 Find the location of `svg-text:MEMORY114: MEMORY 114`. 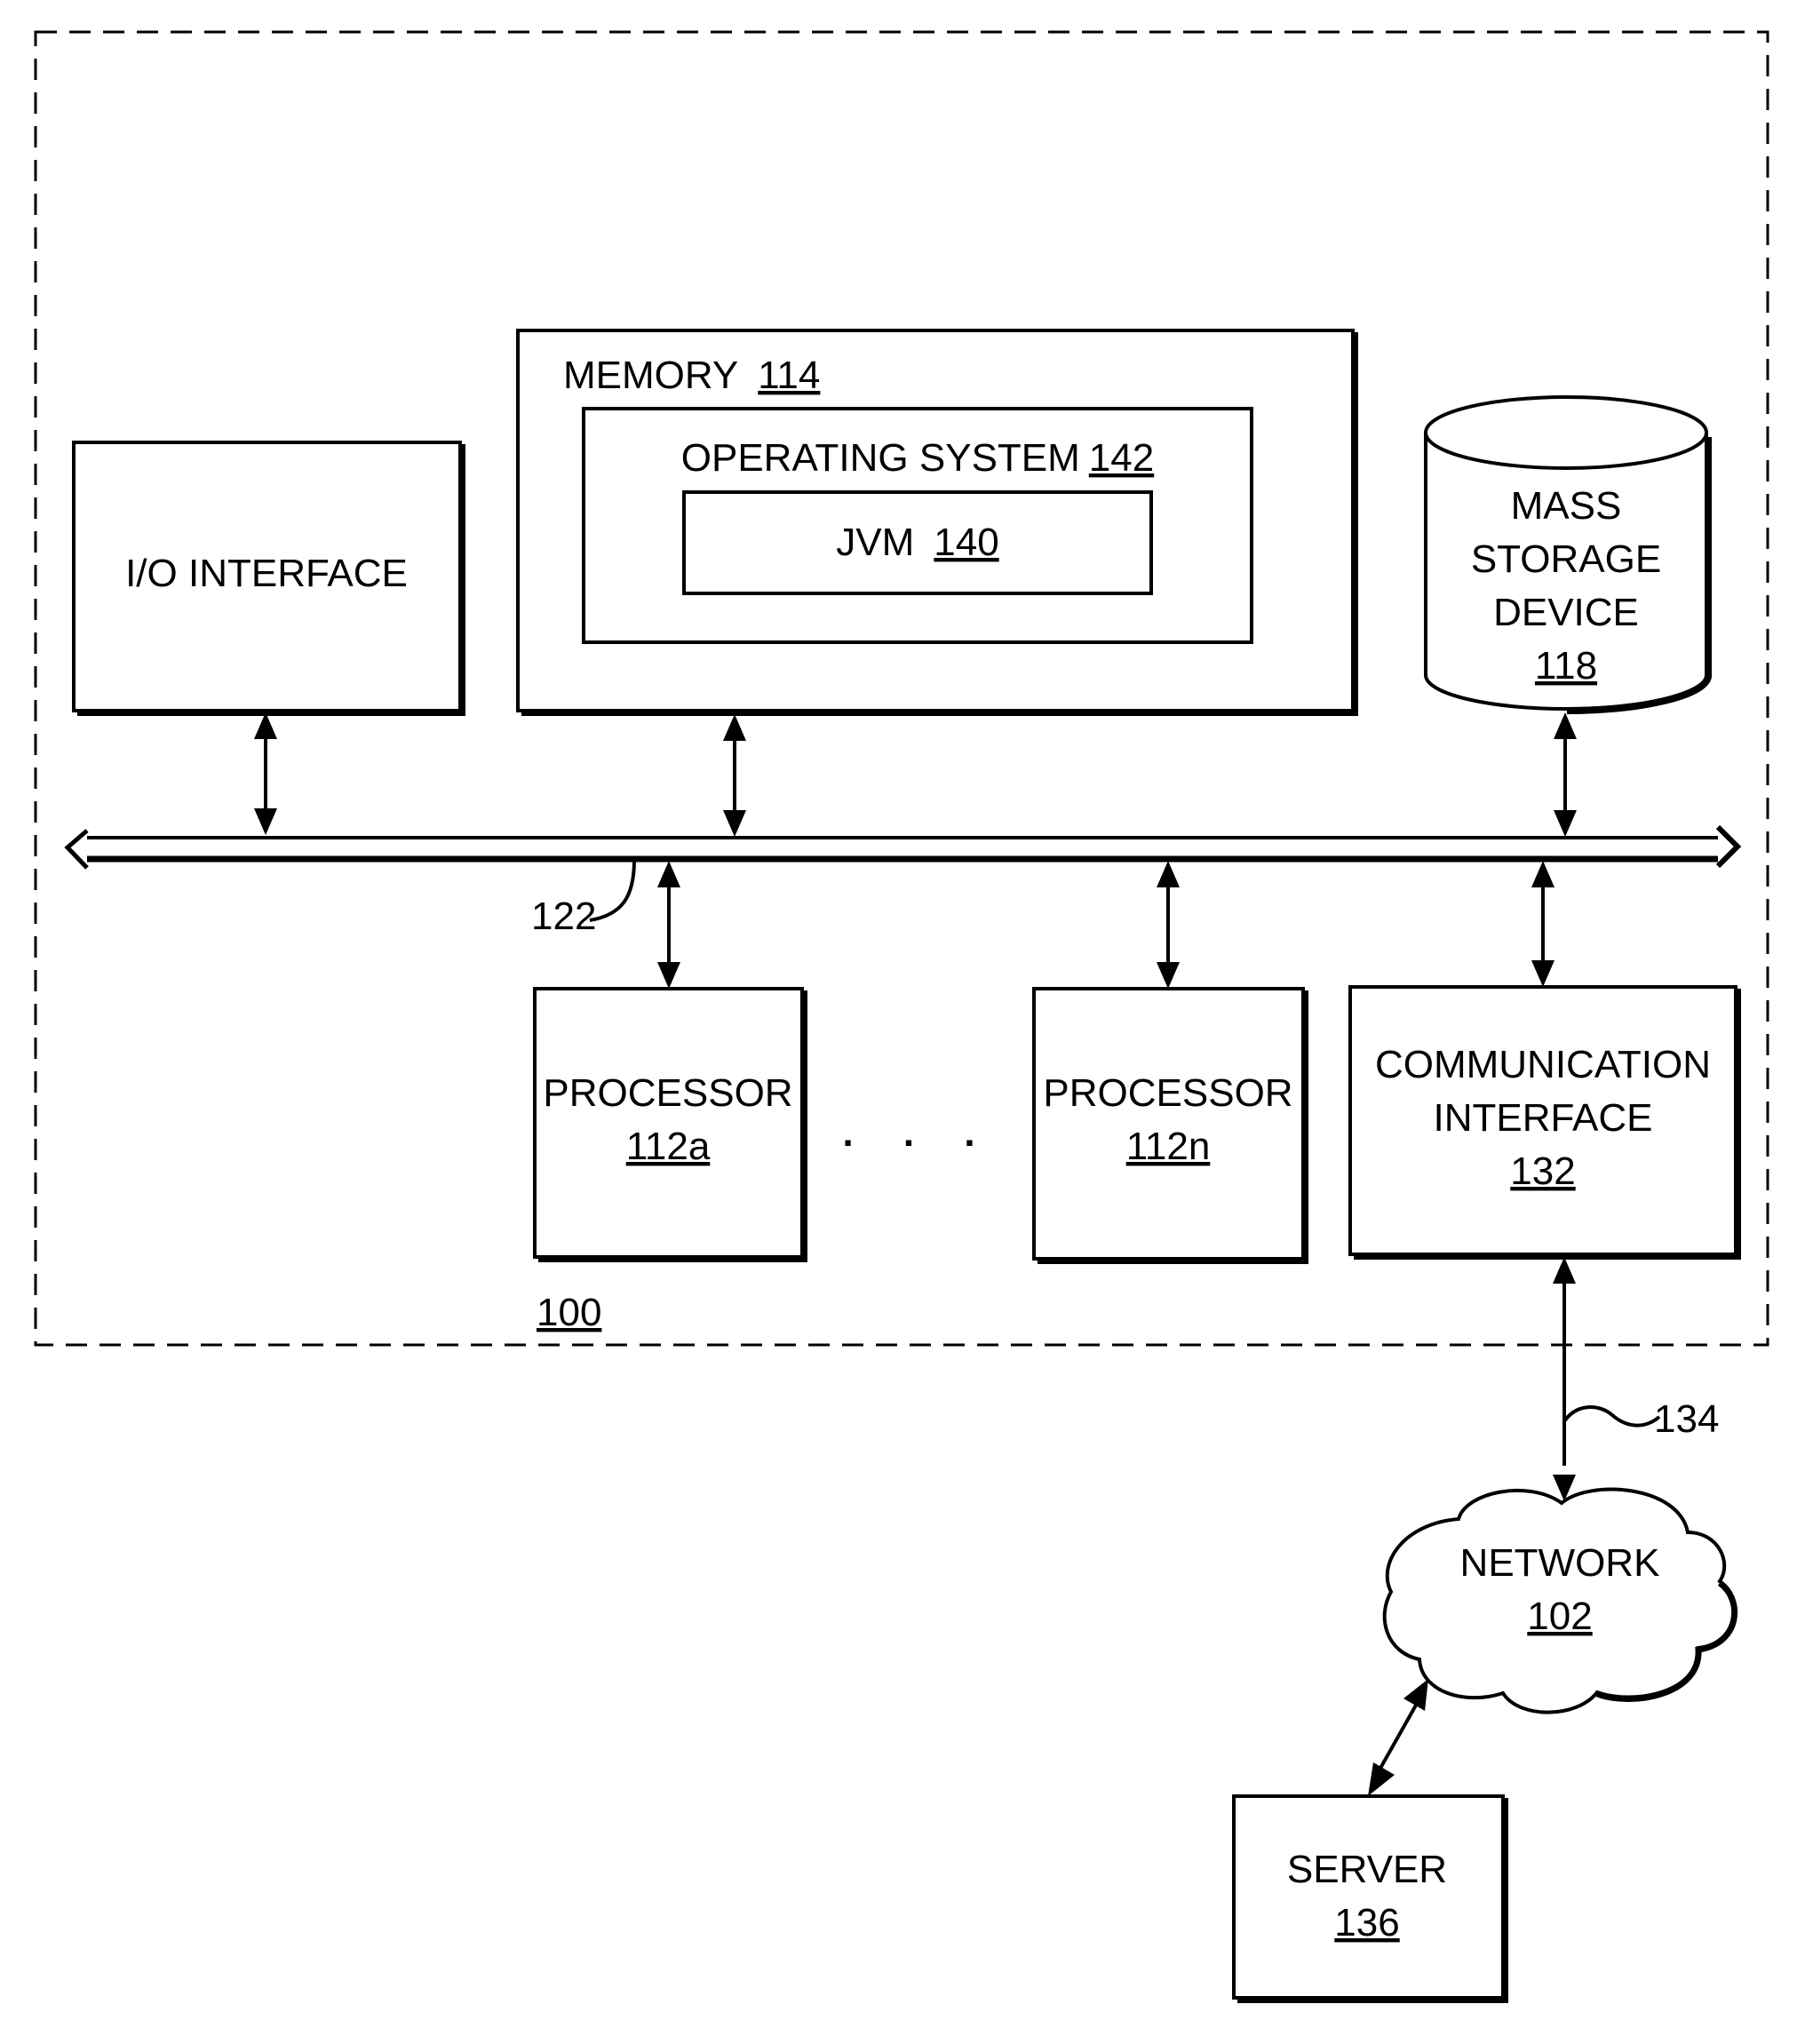

svg-text:MEMORY114: MEMORY 114 is located at coordinates (691, 375).